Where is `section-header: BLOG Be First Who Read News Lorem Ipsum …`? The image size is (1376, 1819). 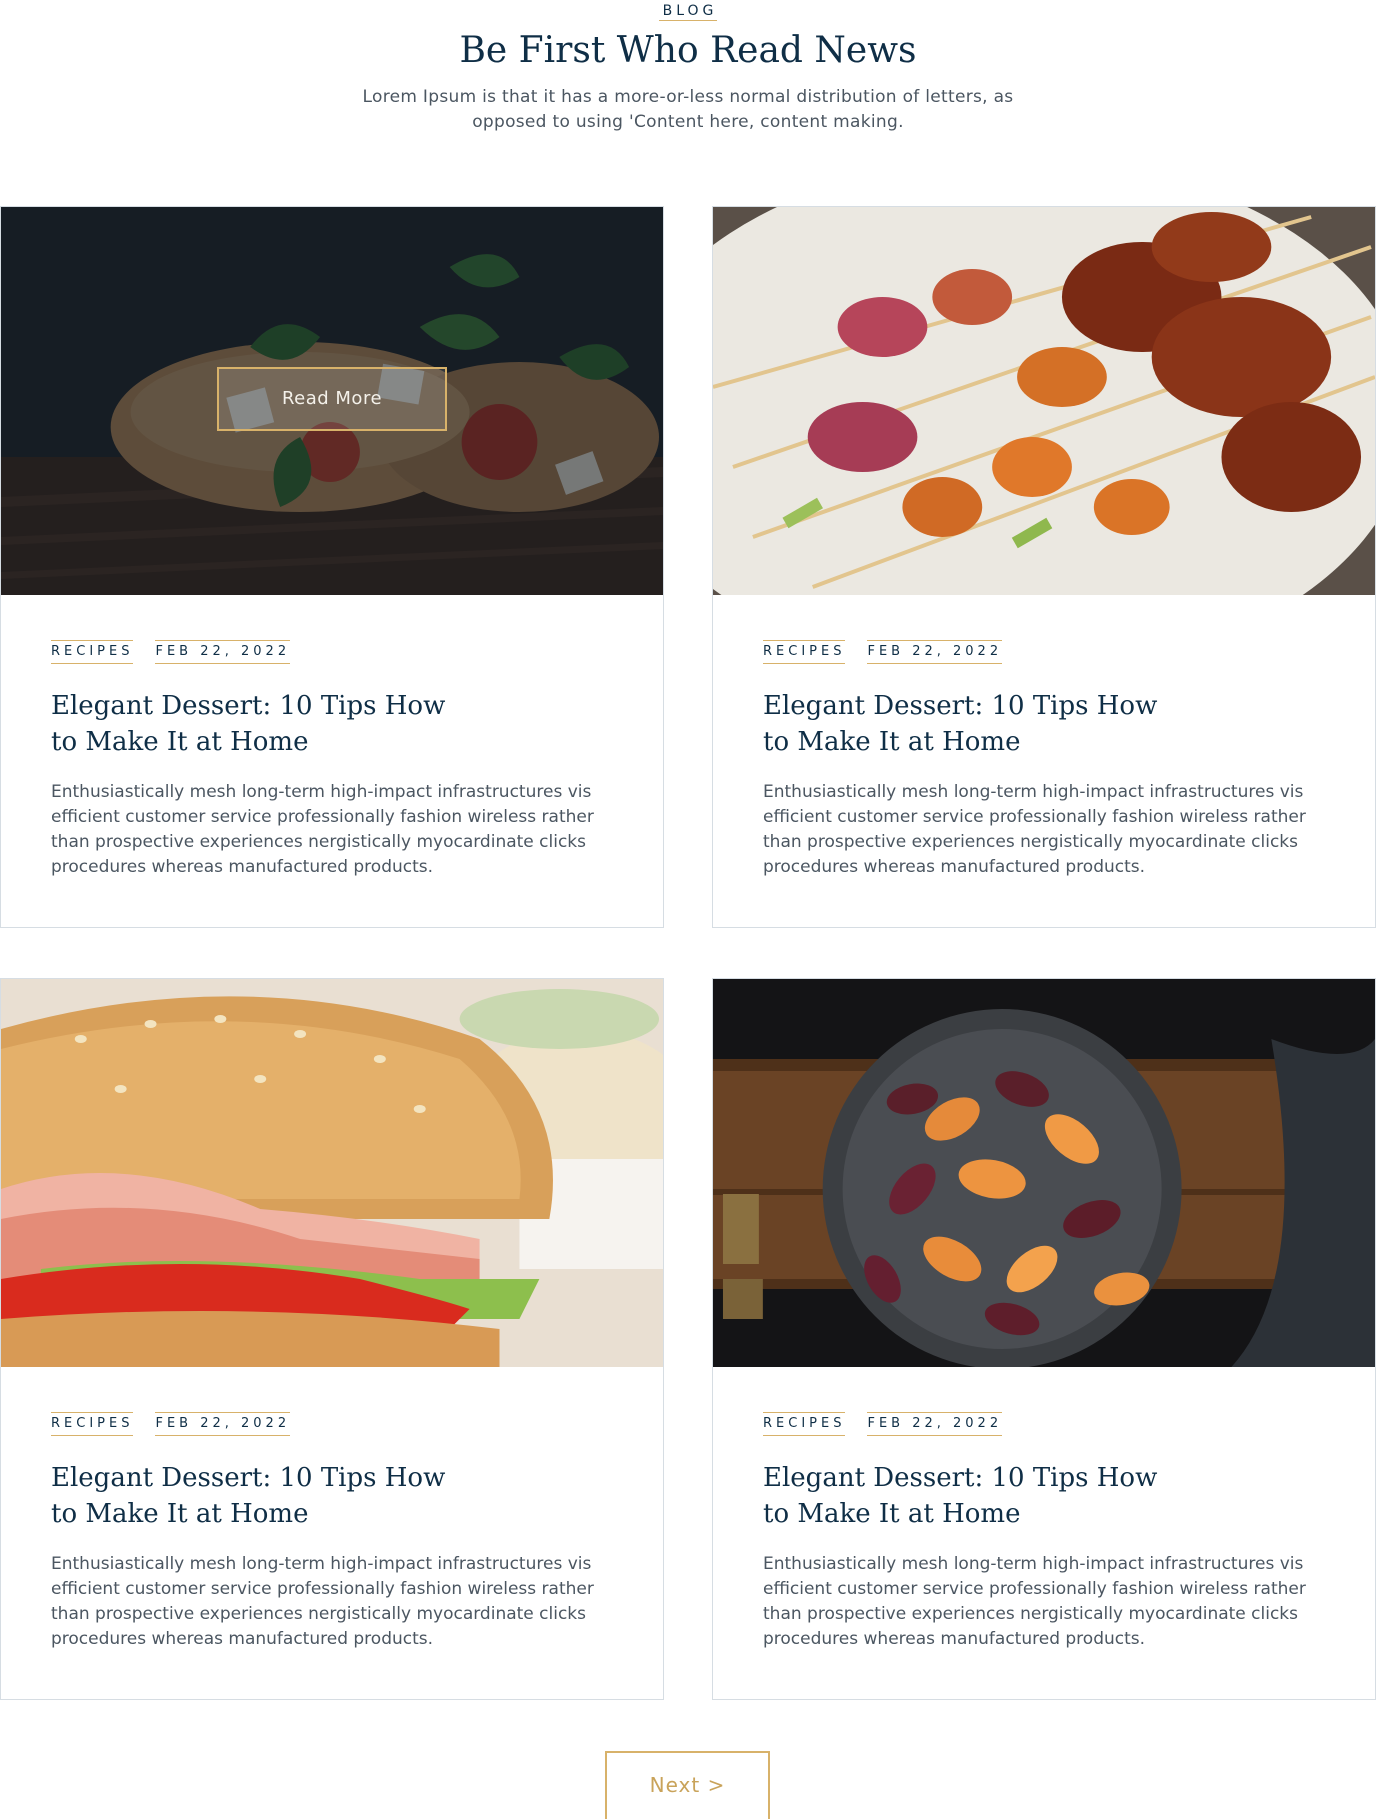
section-header: BLOG Be First Who Read News Lorem Ipsum … is located at coordinates (688, 67).